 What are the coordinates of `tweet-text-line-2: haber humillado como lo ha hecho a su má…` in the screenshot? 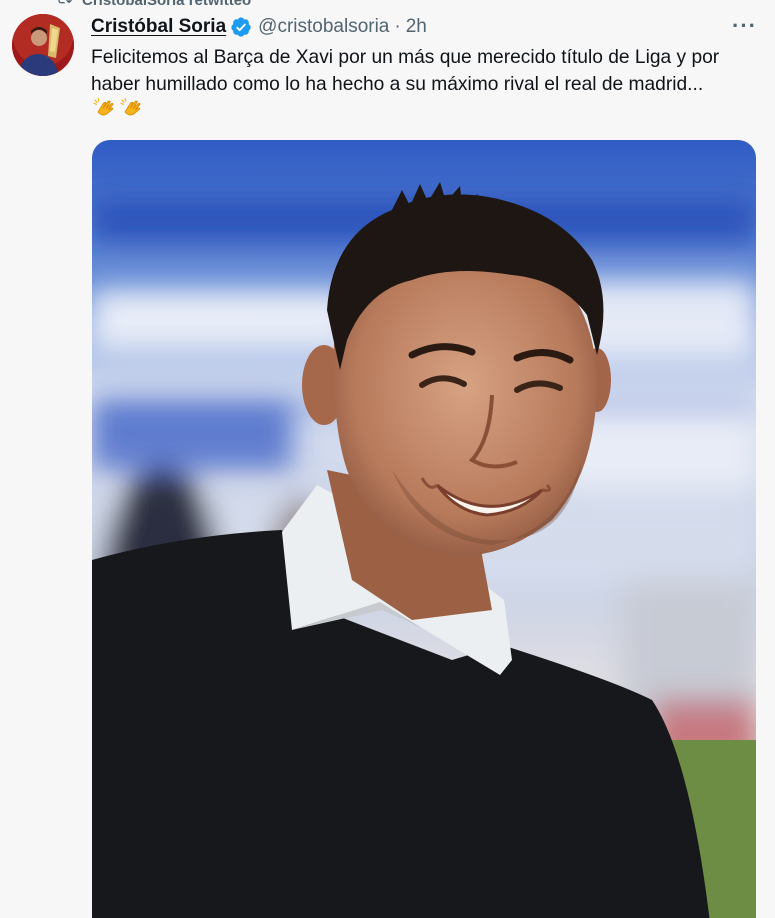 It's located at (397, 84).